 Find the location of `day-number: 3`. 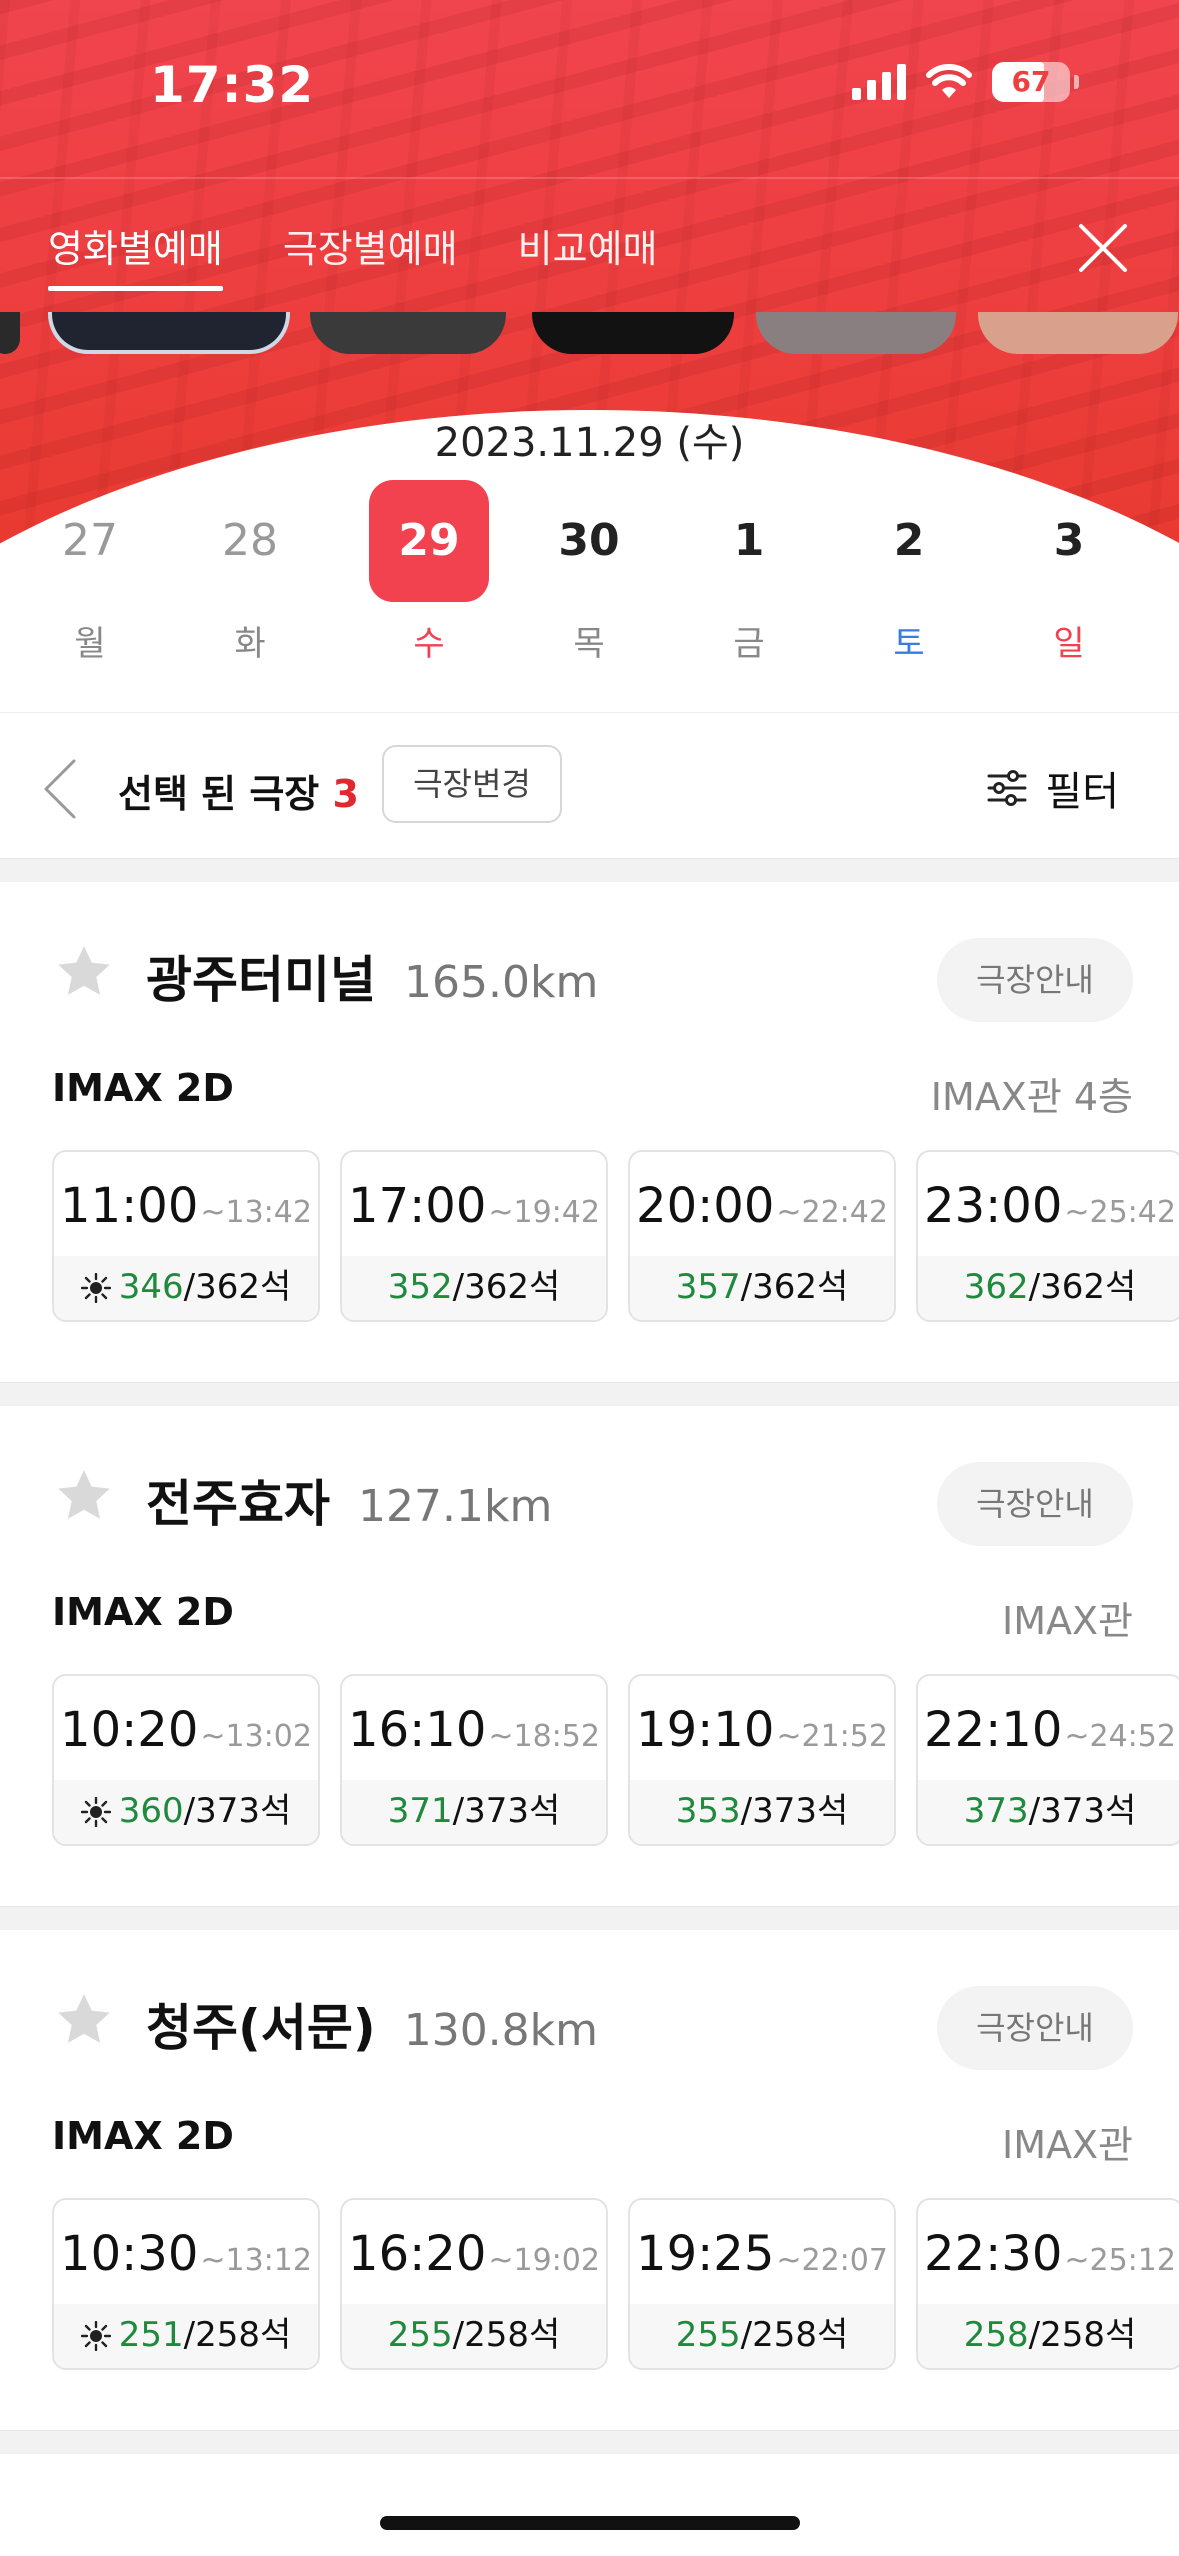

day-number: 3 is located at coordinates (1069, 540).